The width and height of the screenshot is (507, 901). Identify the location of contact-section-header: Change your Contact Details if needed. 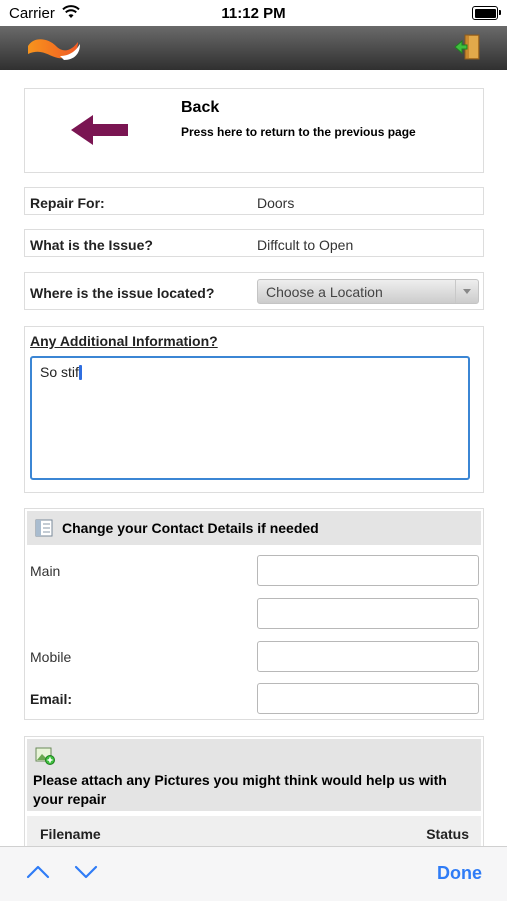
(254, 528).